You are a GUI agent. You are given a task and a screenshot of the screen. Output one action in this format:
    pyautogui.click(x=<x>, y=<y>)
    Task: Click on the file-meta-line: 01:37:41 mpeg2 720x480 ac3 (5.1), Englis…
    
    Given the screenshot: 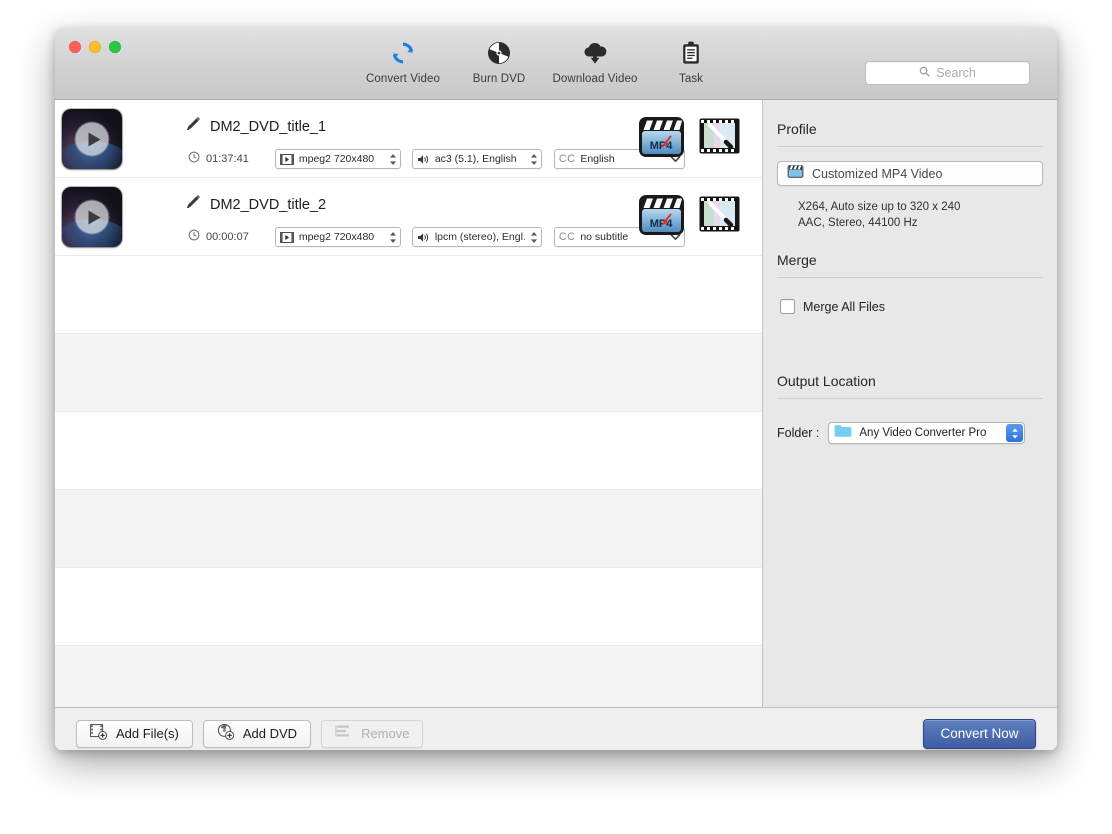 What is the action you would take?
    pyautogui.click(x=436, y=159)
    